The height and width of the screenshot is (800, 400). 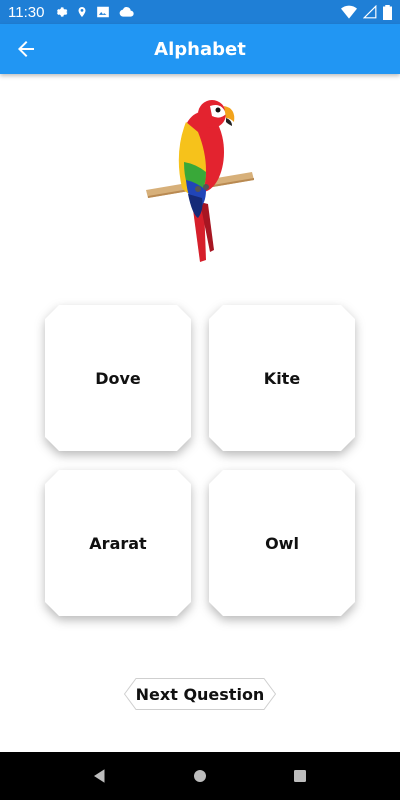 What do you see at coordinates (200, 694) in the screenshot?
I see `next-question-button: Next Question` at bounding box center [200, 694].